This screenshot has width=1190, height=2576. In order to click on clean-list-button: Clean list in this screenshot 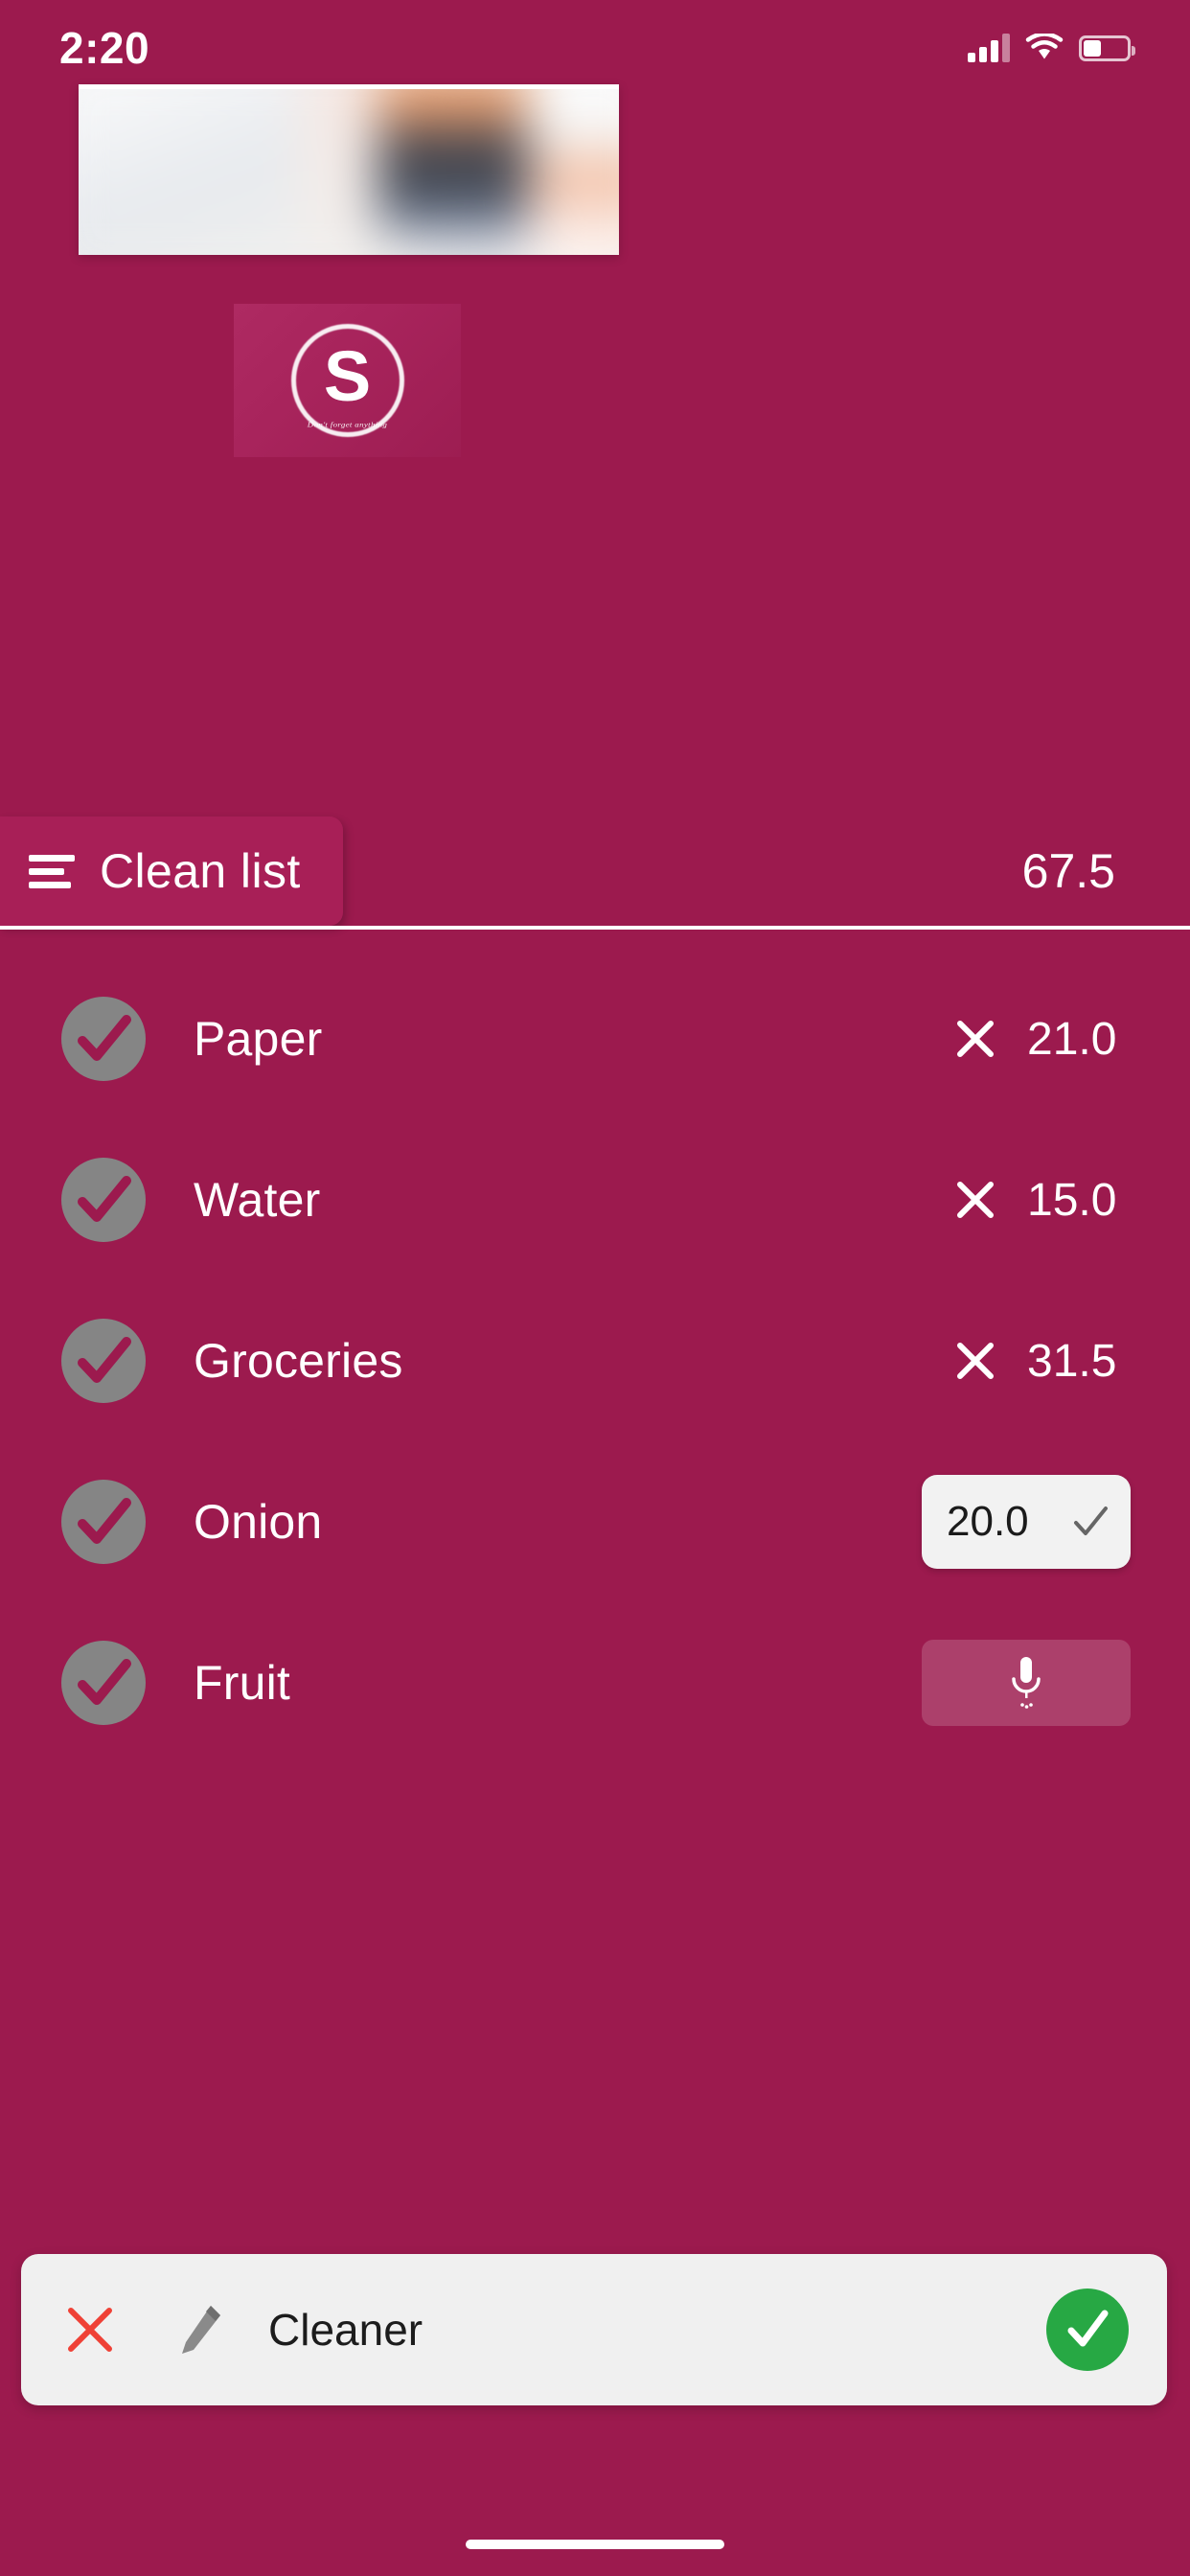, I will do `click(171, 871)`.